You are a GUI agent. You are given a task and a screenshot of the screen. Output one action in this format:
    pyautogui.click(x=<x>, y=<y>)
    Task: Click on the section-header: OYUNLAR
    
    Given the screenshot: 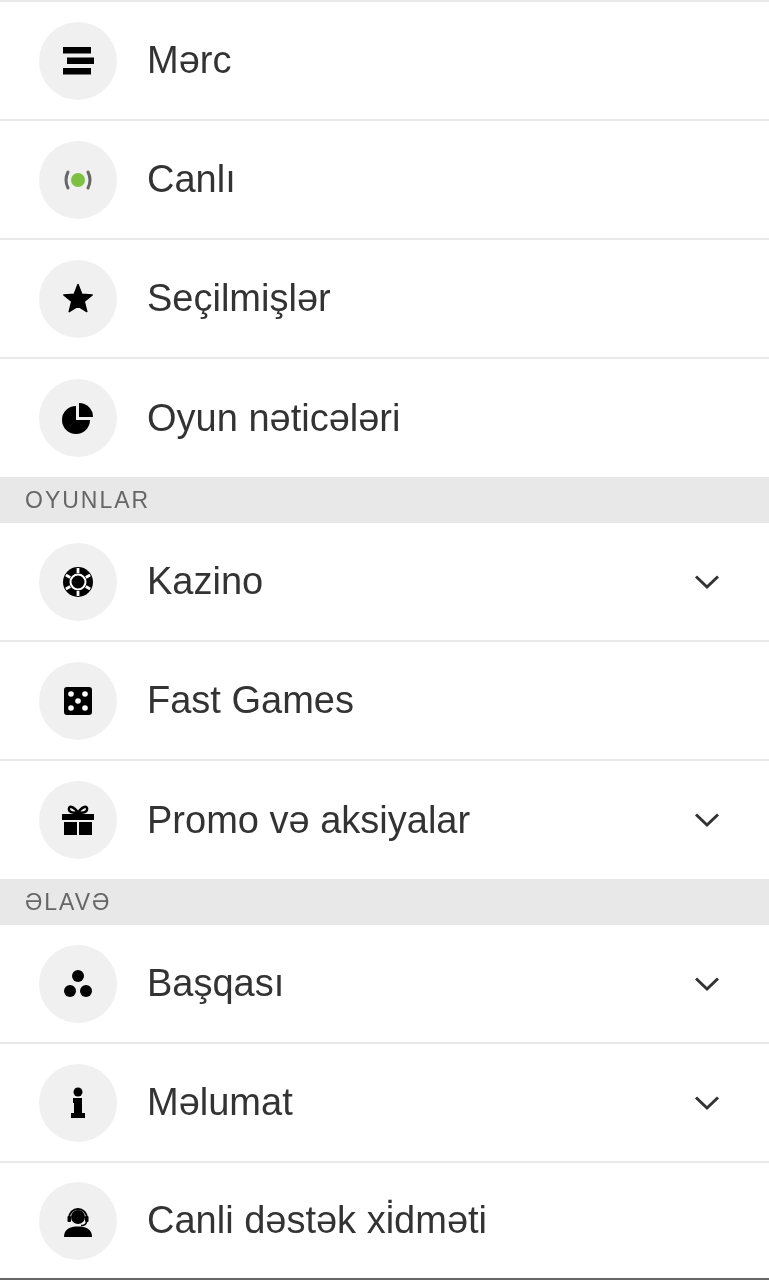 What is the action you would take?
    pyautogui.click(x=384, y=500)
    